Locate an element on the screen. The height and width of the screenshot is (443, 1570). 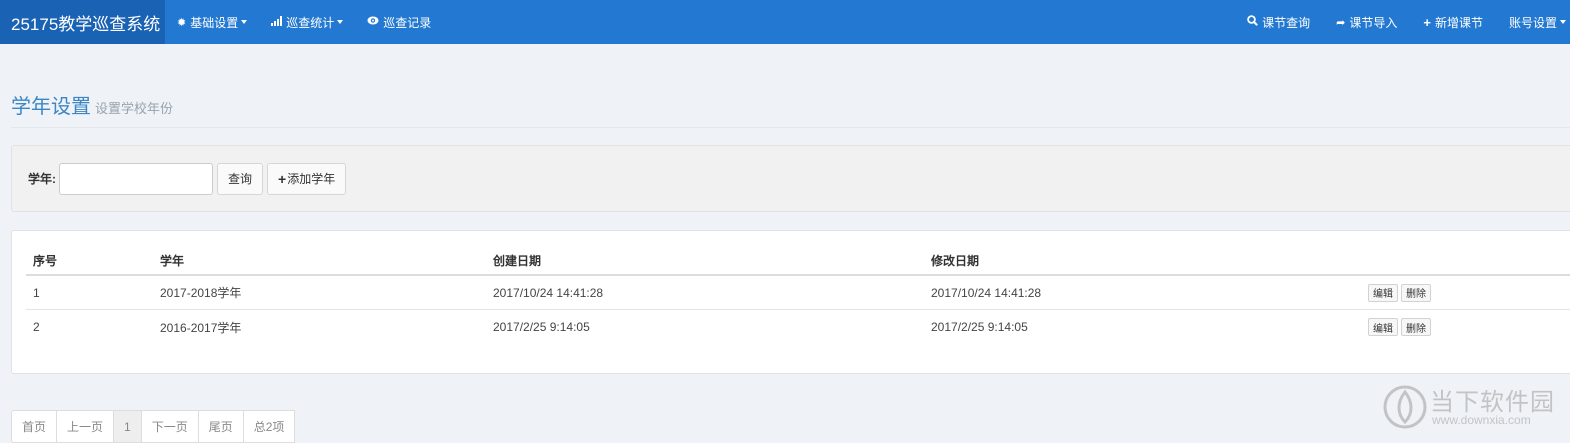
cell-modified: 2017/10/24 14:41:28 is located at coordinates (986, 292).